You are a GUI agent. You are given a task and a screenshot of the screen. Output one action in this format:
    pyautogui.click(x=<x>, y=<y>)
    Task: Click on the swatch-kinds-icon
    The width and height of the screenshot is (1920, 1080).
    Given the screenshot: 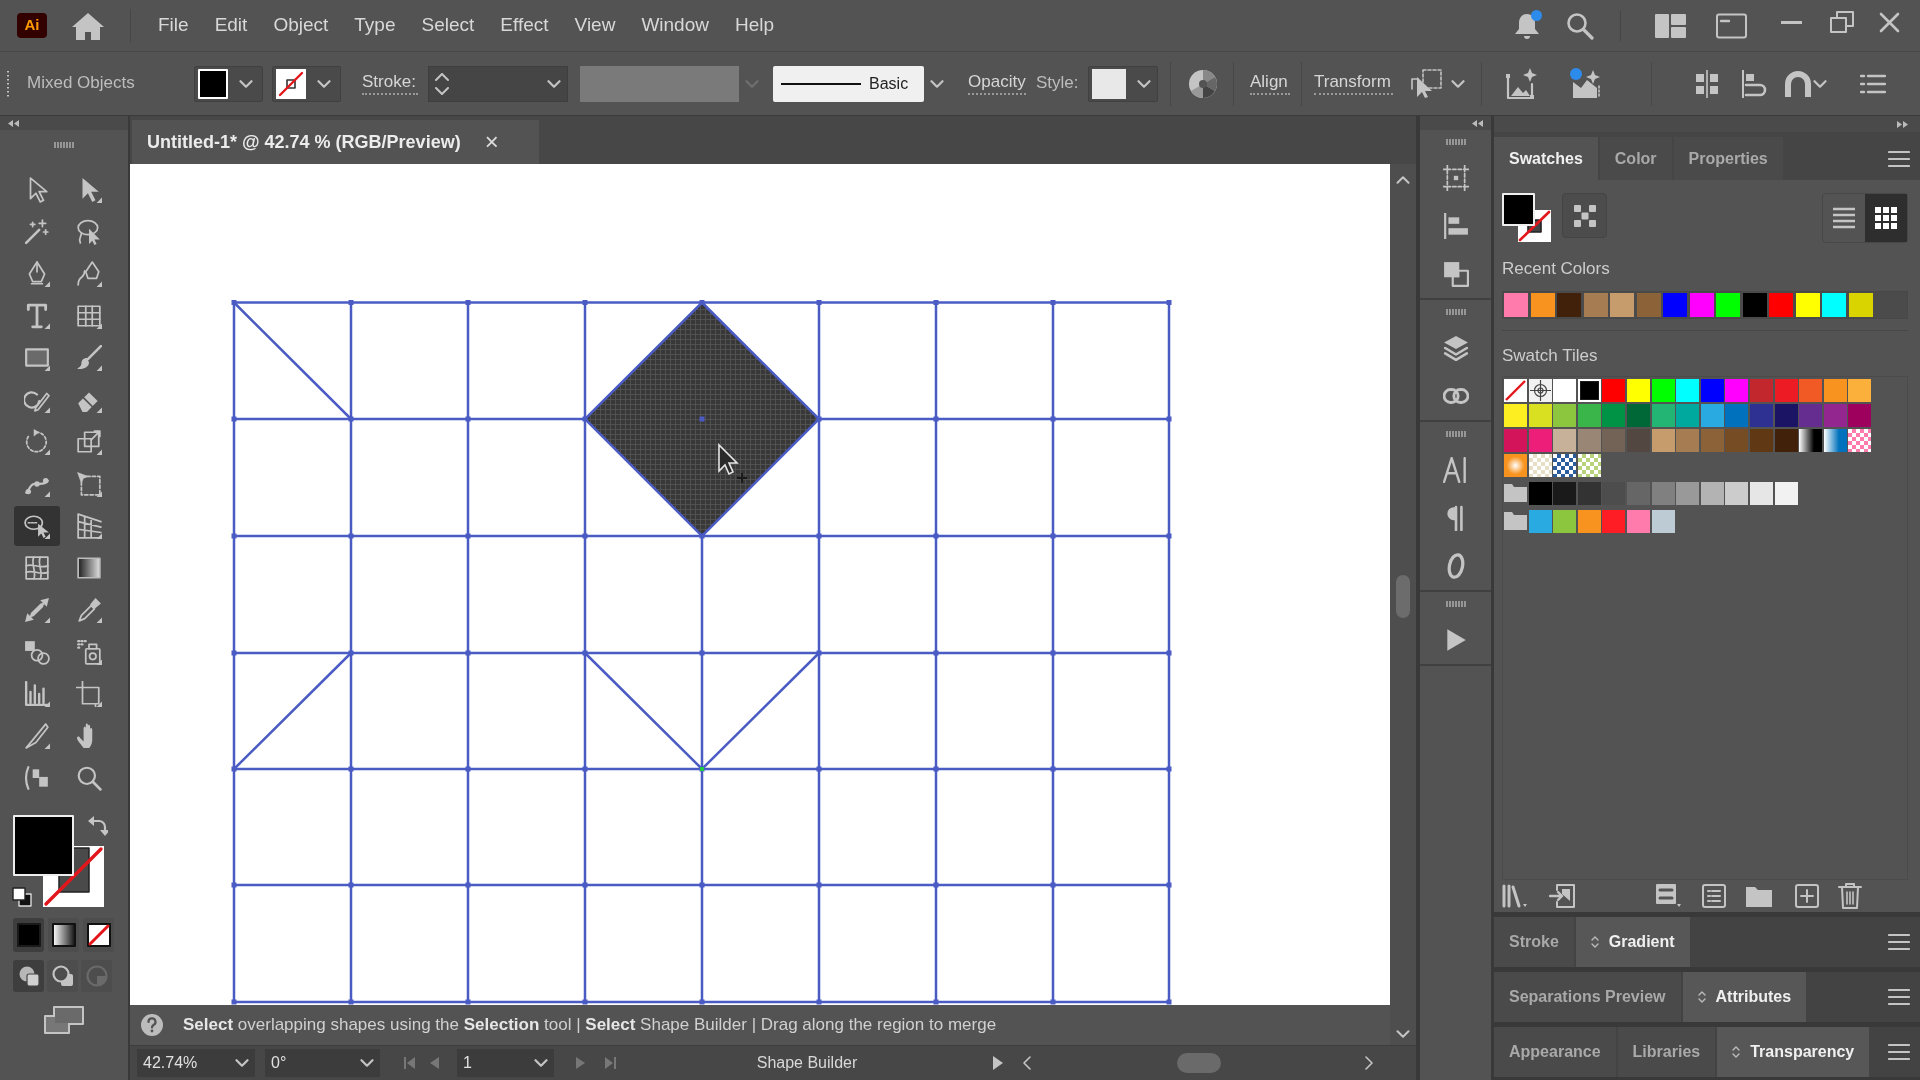 What is the action you would take?
    pyautogui.click(x=1669, y=896)
    